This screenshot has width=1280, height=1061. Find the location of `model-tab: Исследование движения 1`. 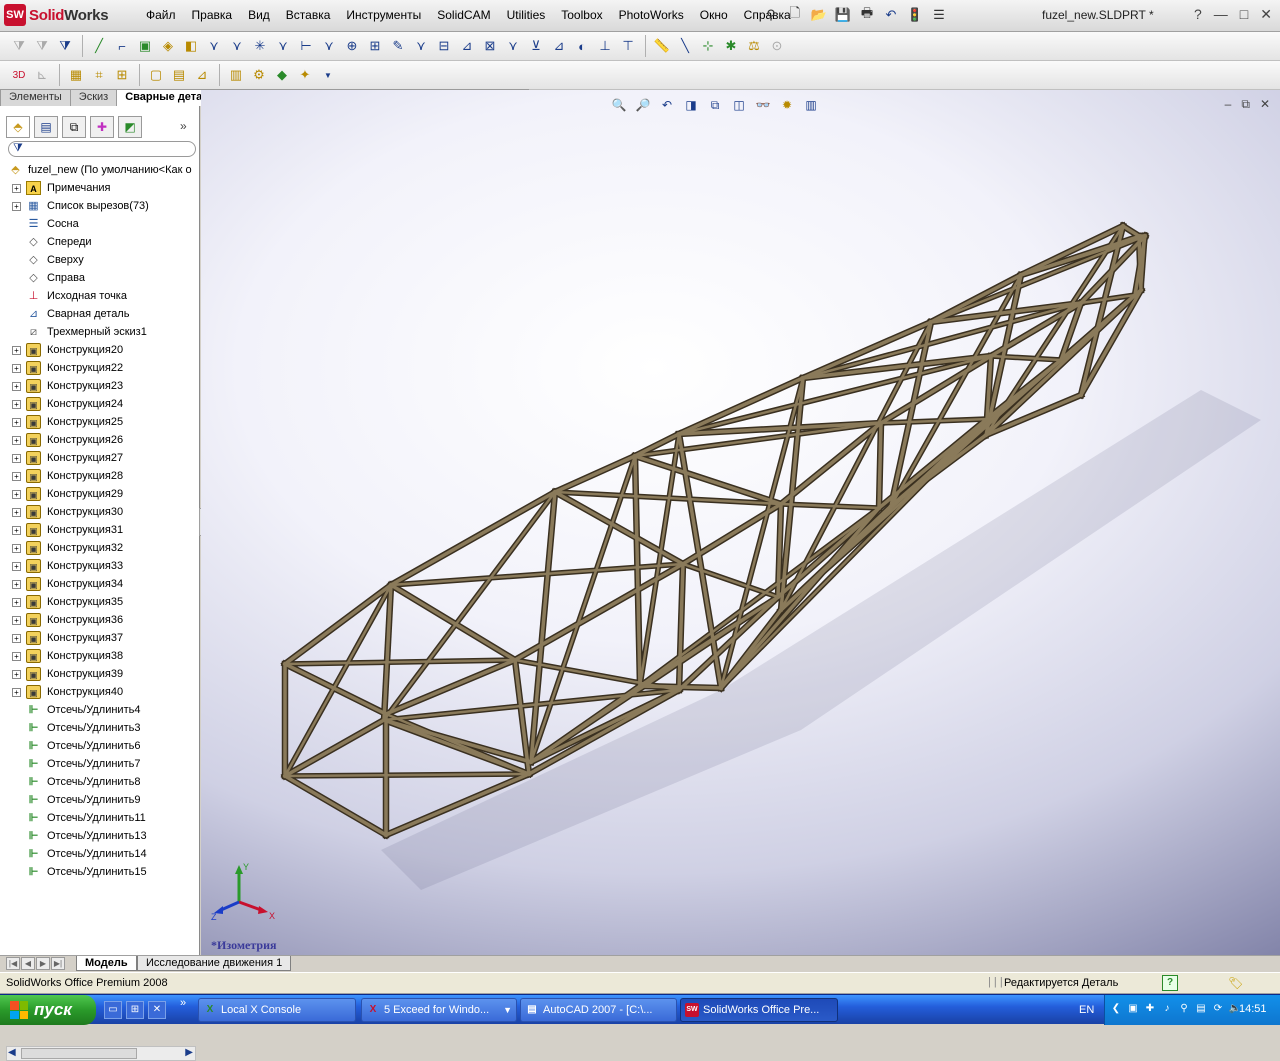

model-tab: Исследование движения 1 is located at coordinates (214, 963).